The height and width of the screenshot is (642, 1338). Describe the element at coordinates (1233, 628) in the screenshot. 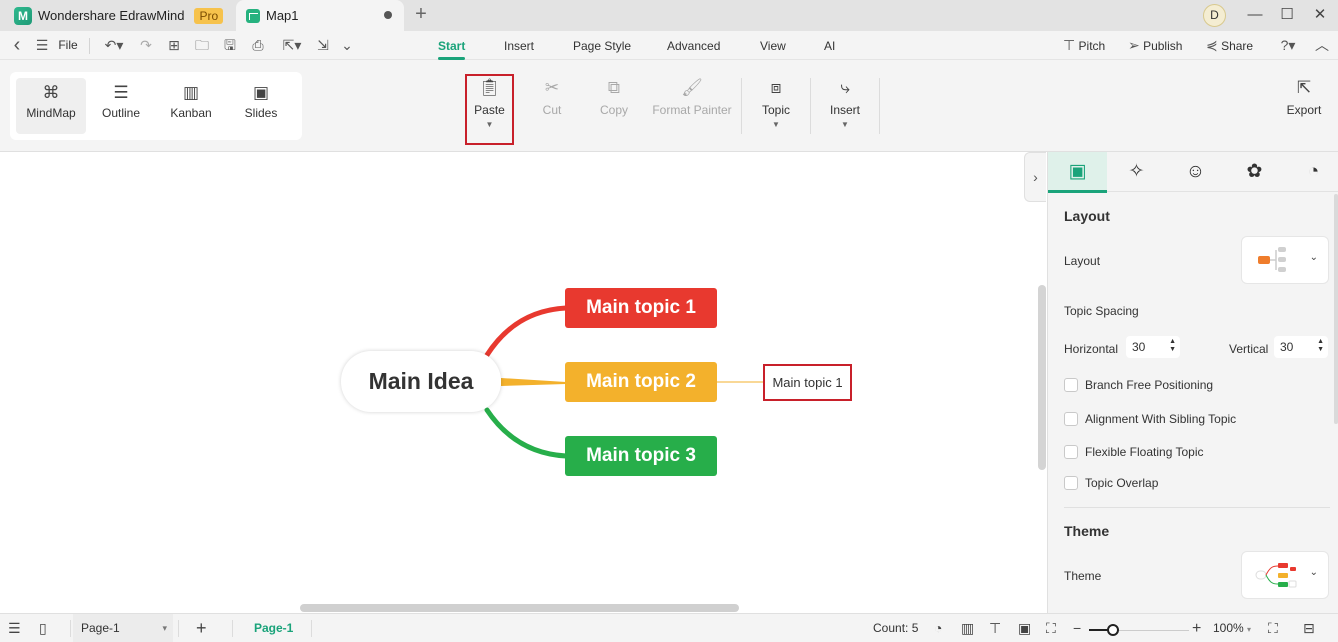

I see `zoom-level-select: 100% ▾` at that location.